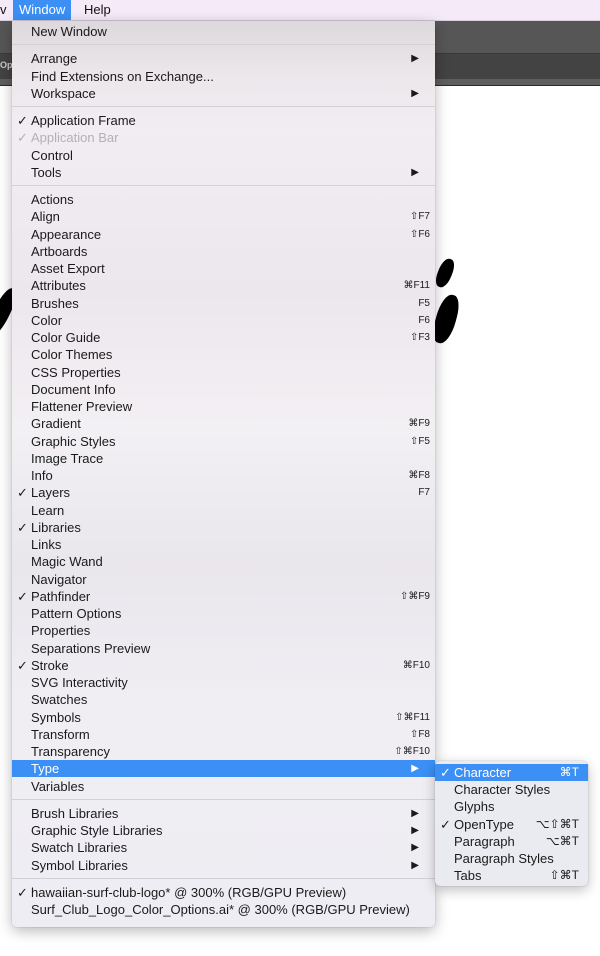  Describe the element at coordinates (6, 10) in the screenshot. I see `menubar-item-view-partial: v` at that location.